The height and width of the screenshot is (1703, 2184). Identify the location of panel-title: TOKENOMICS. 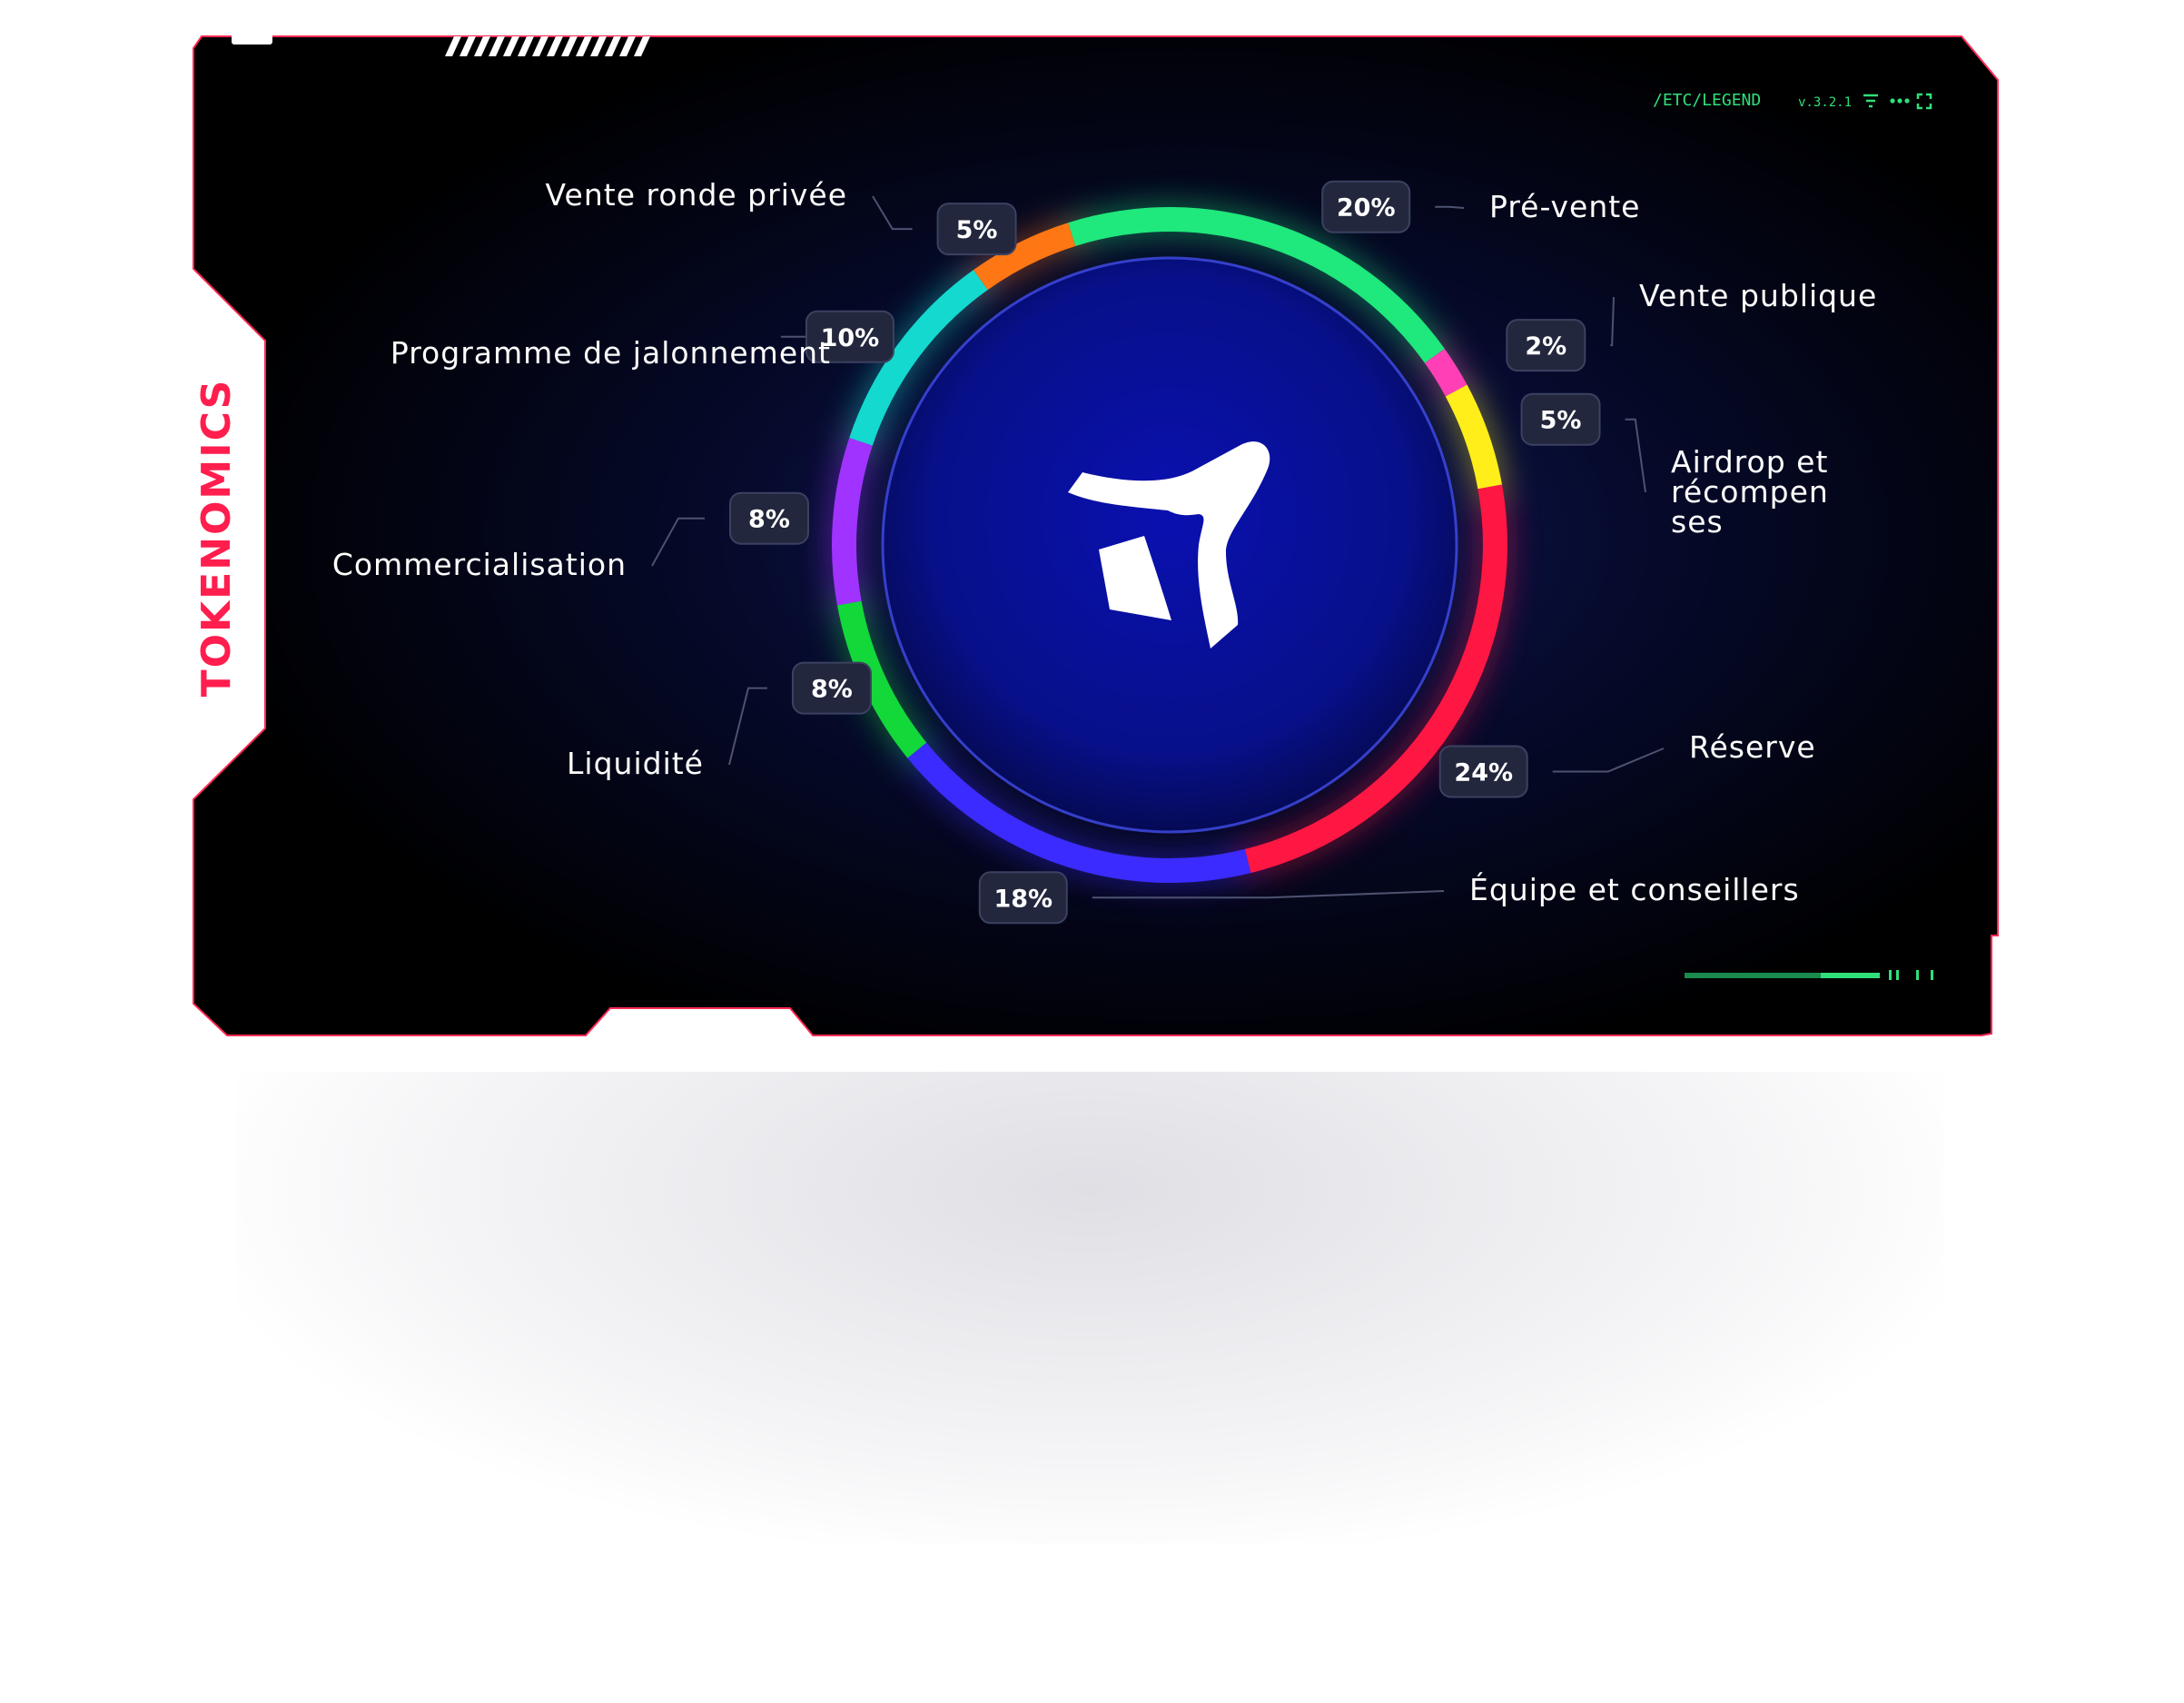
(217, 538).